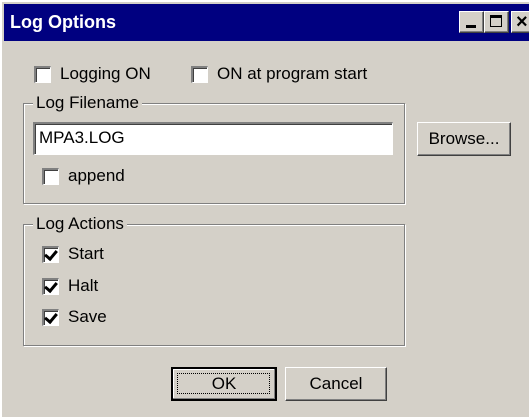 The image size is (529, 417). What do you see at coordinates (50, 176) in the screenshot?
I see `append-box` at bounding box center [50, 176].